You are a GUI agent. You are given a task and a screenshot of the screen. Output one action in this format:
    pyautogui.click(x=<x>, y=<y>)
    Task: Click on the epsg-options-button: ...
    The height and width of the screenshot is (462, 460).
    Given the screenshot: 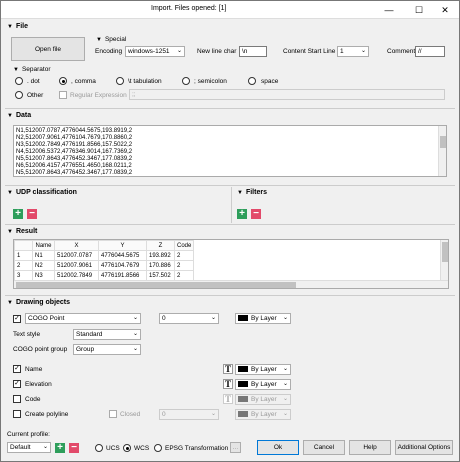 What is the action you would take?
    pyautogui.click(x=235, y=447)
    